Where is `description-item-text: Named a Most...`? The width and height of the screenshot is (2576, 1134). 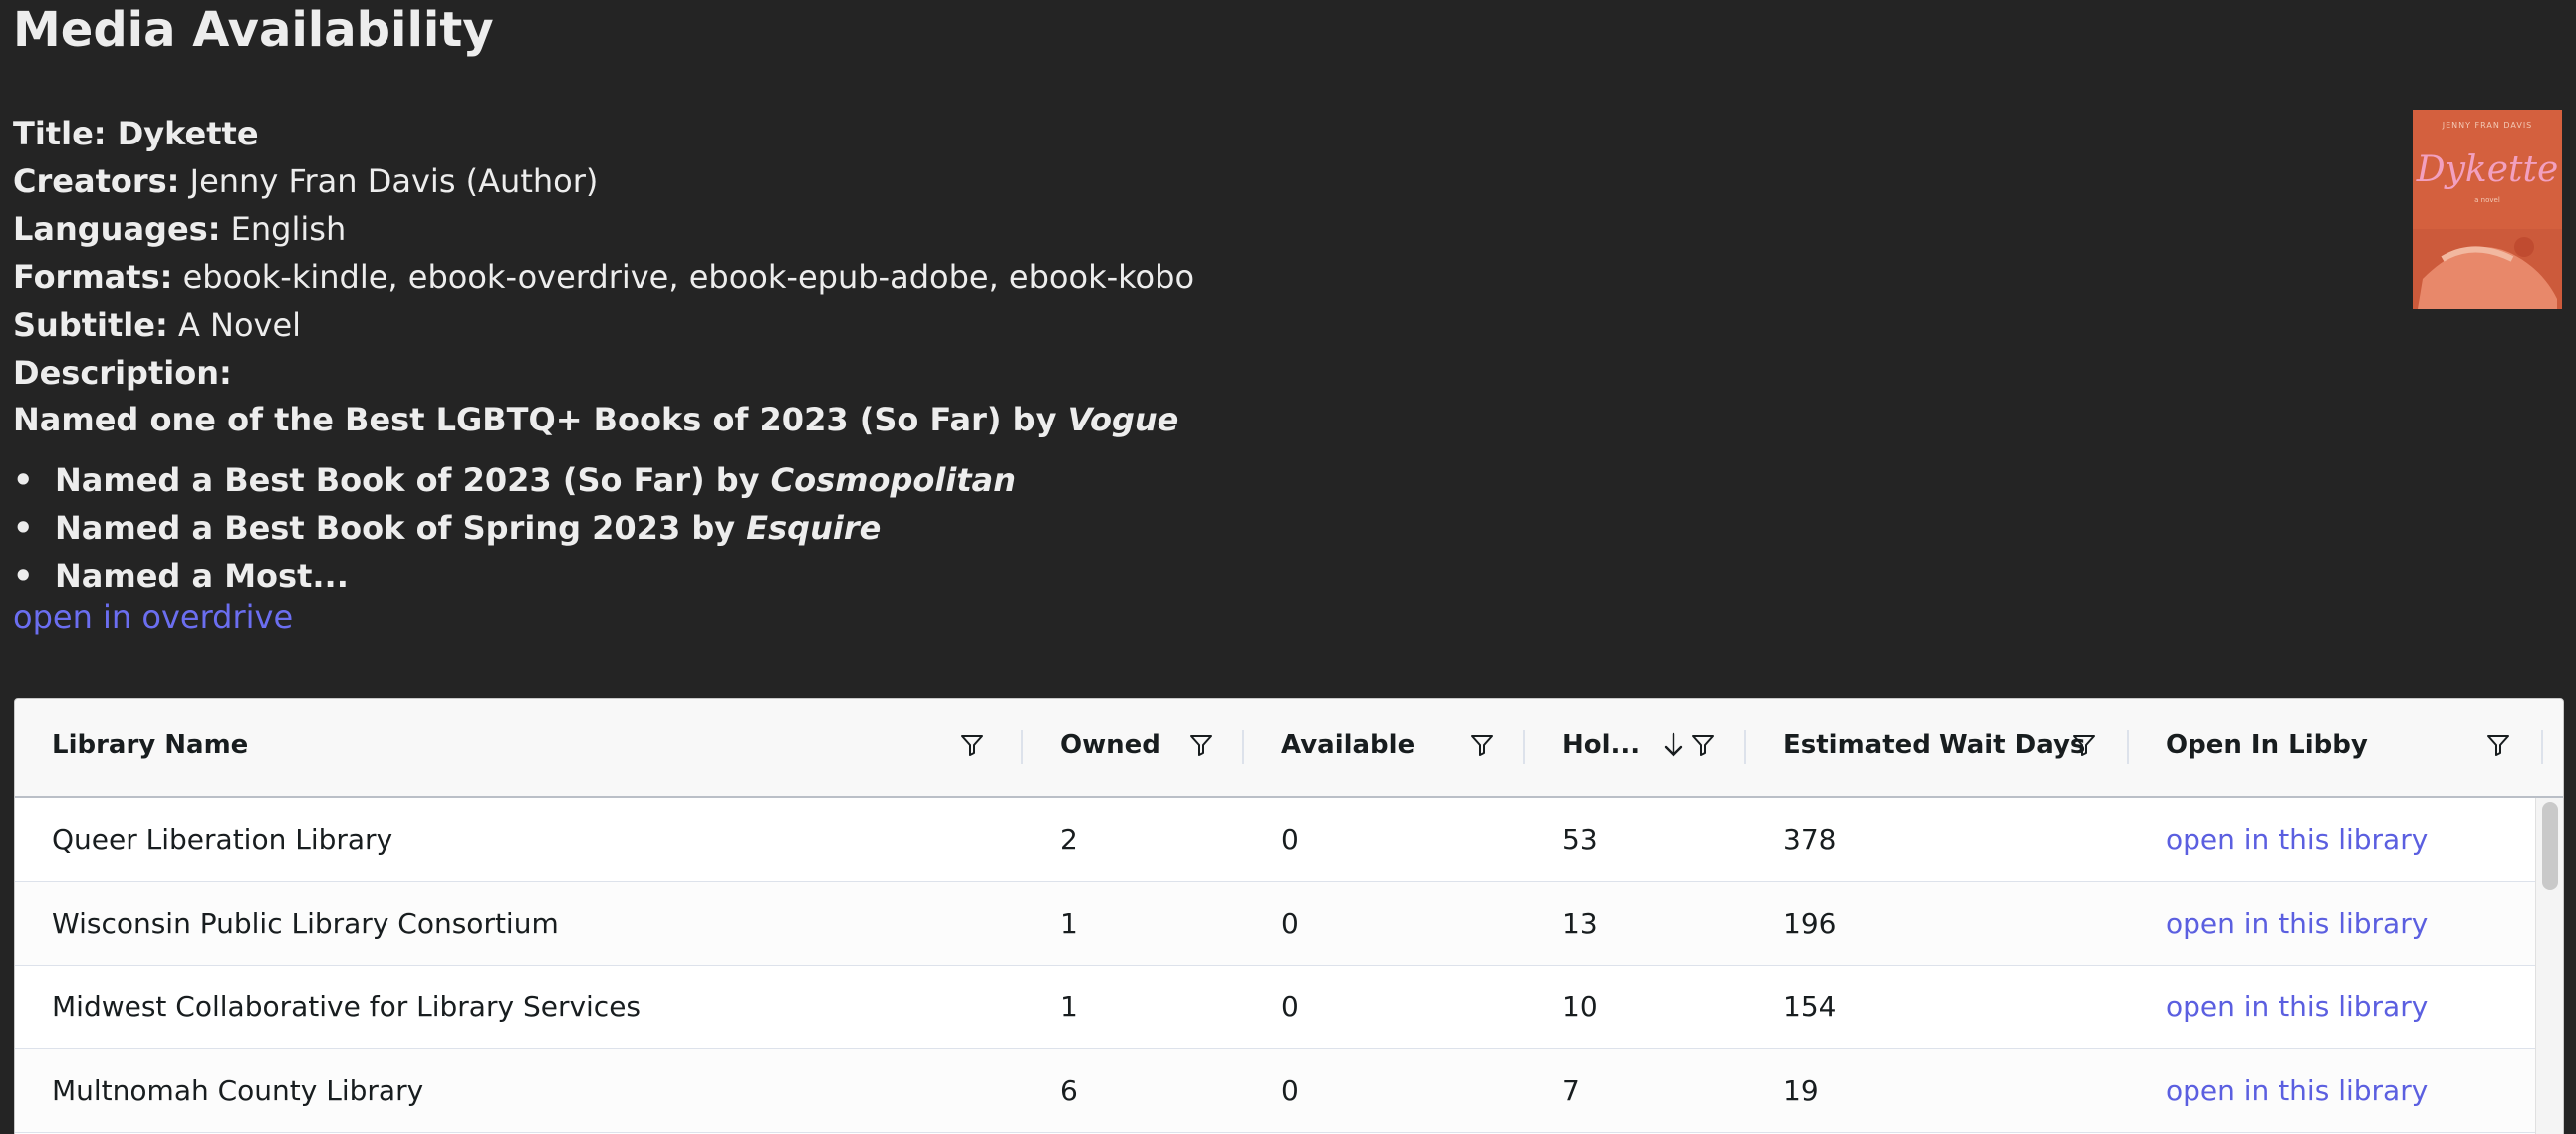
description-item-text: Named a Most... is located at coordinates (202, 576).